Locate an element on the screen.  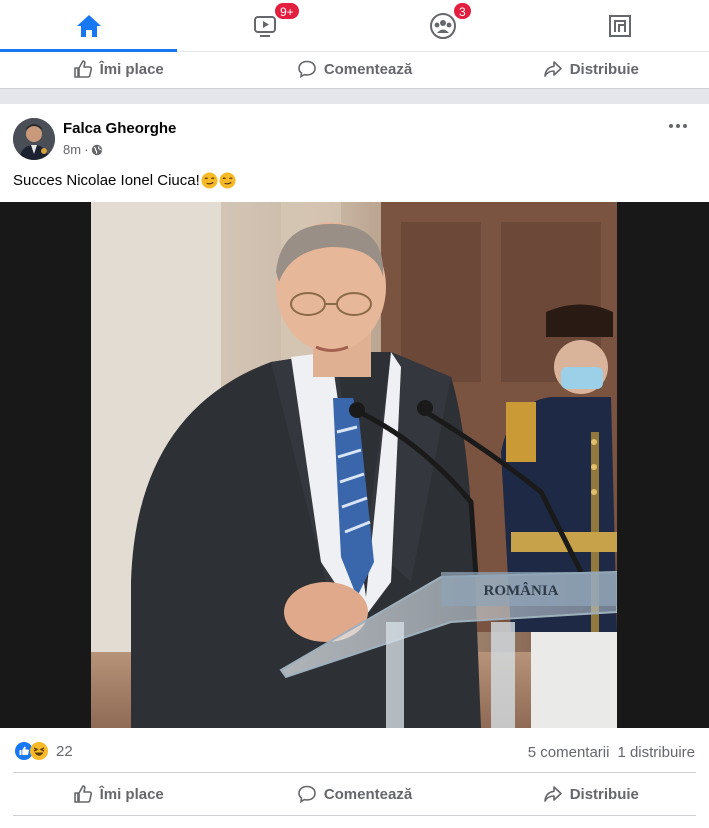
reaction-count: 22 is located at coordinates (64, 751).